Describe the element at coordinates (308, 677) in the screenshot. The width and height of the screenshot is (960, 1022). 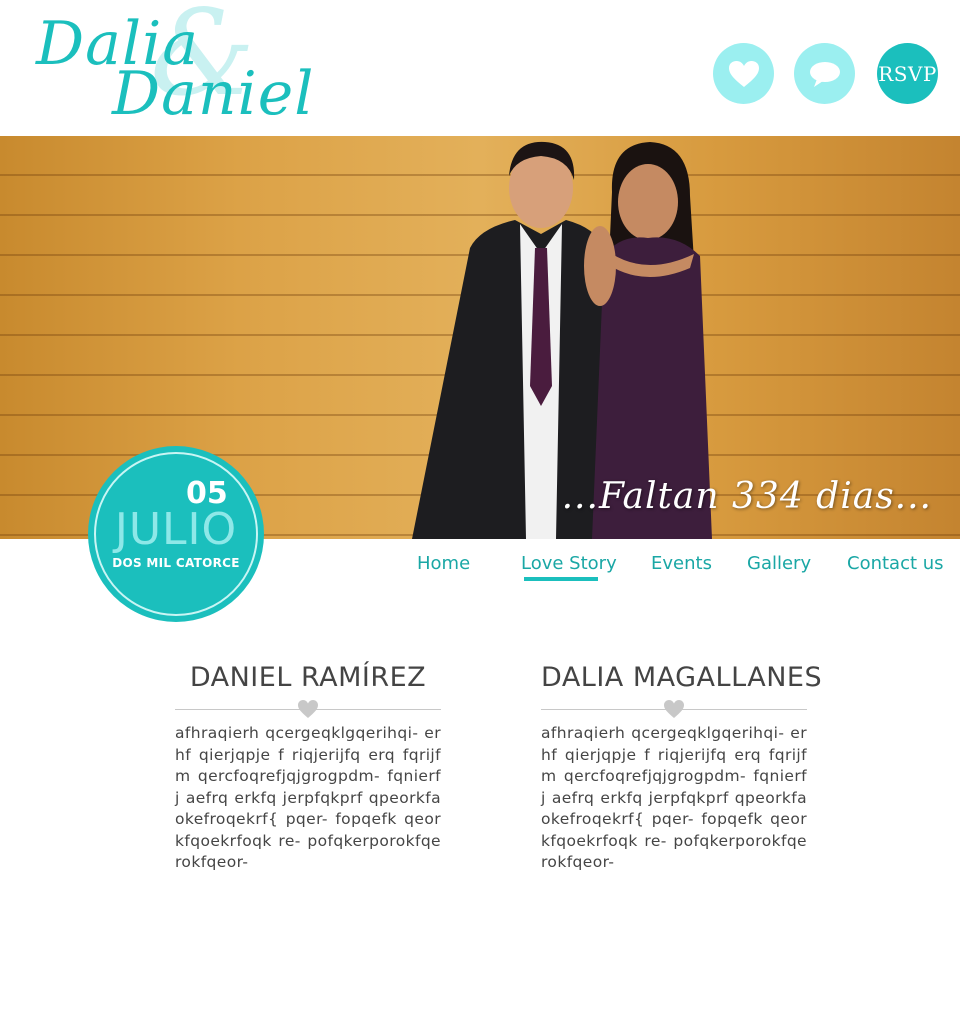
I see `bio-name: DANIEL RAMÍREZ` at that location.